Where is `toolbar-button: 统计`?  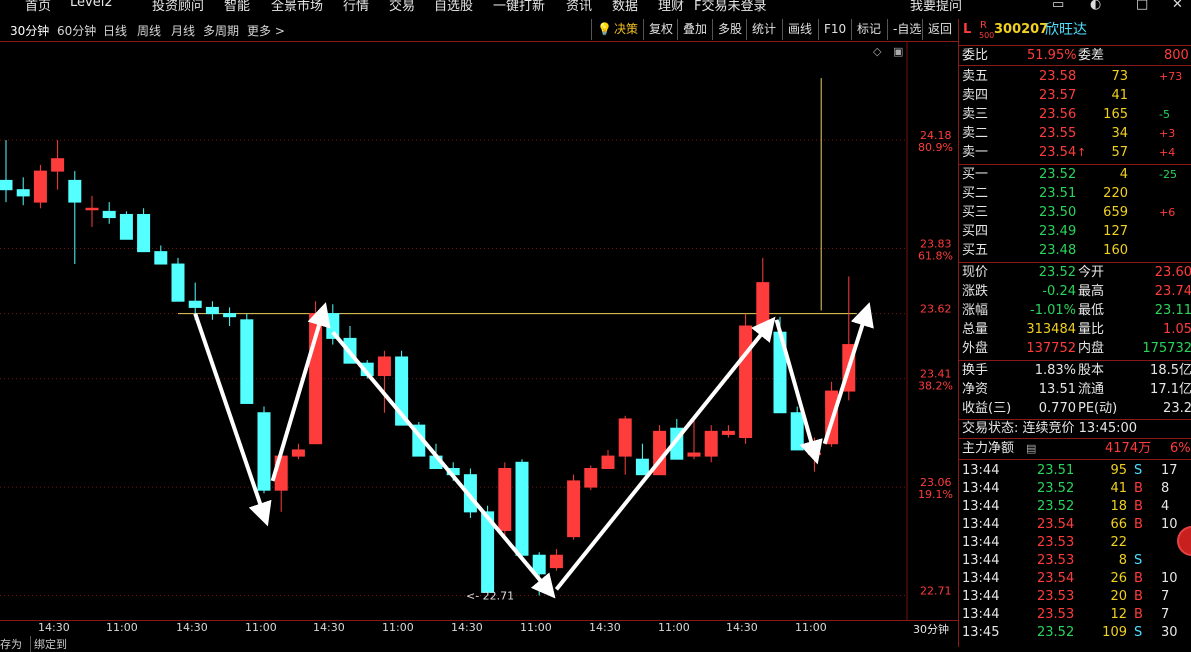
toolbar-button: 统计 is located at coordinates (763, 29).